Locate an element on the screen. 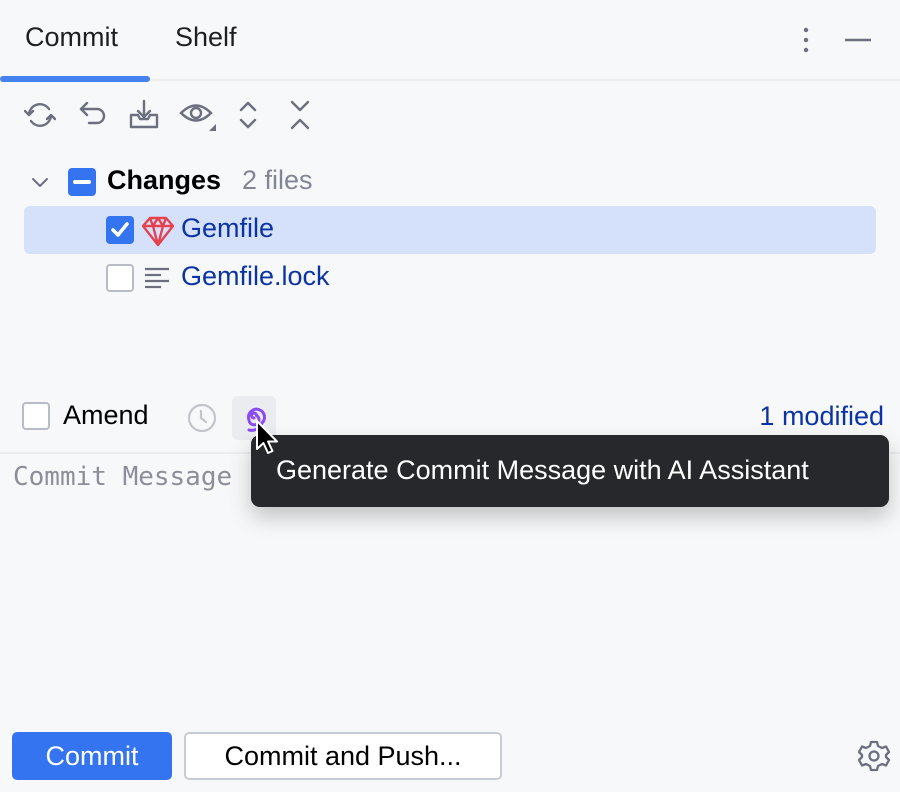  expand-all-icon is located at coordinates (248, 117).